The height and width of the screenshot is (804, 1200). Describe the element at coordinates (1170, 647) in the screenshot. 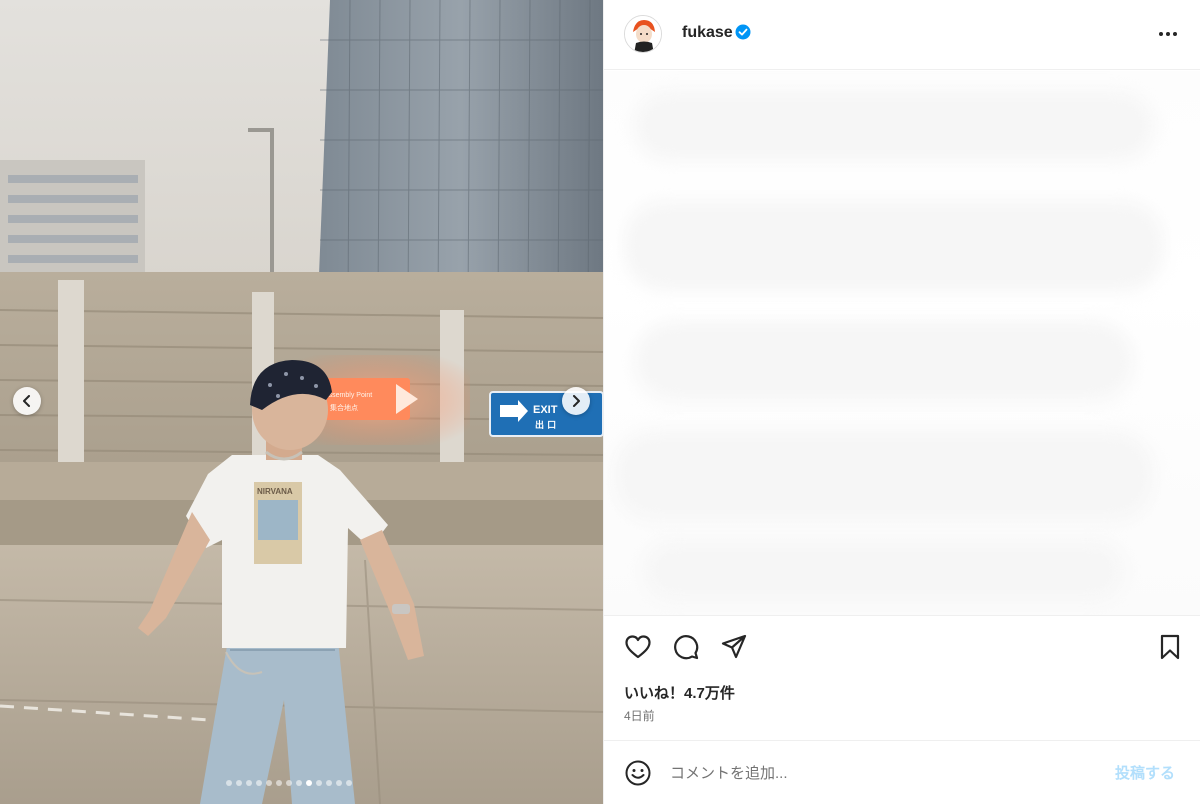

I see `bookmark-icon` at that location.